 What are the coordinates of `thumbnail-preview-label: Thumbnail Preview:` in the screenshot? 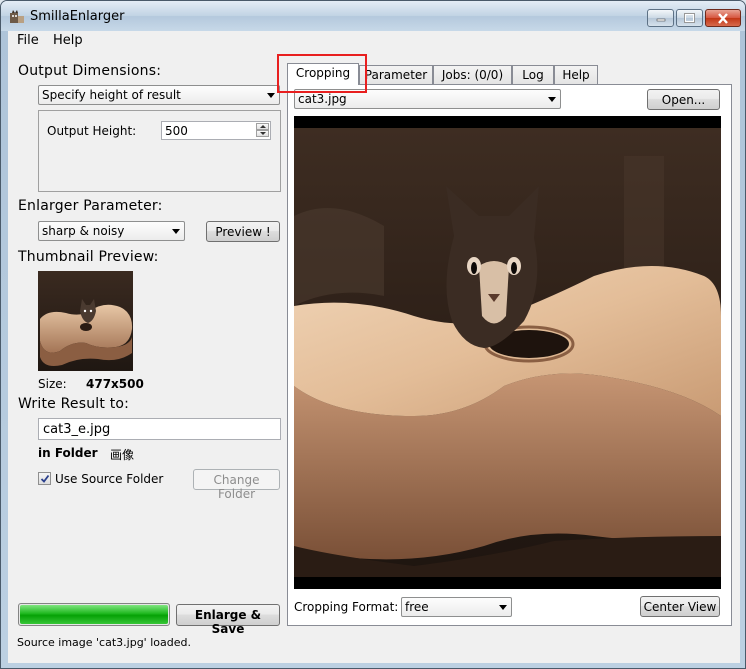 It's located at (88, 257).